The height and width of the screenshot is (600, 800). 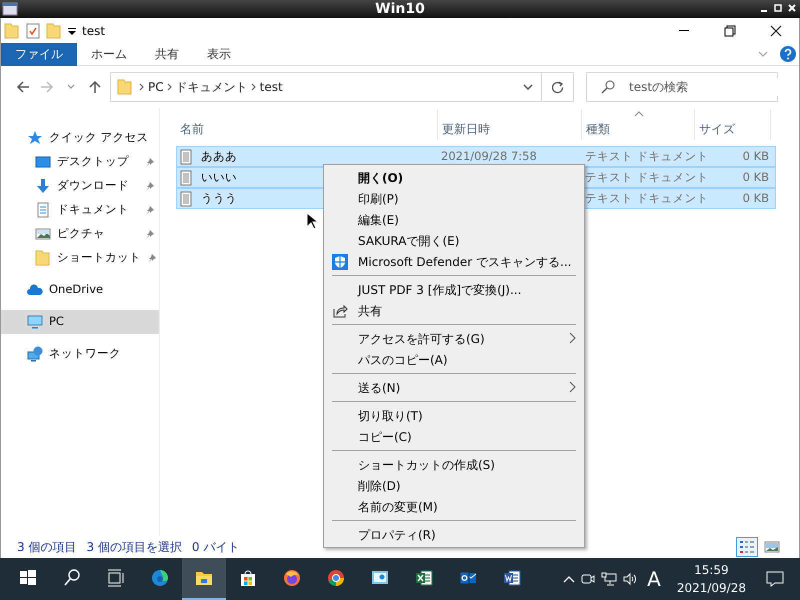 I want to click on file-name: あああ, so click(x=219, y=156).